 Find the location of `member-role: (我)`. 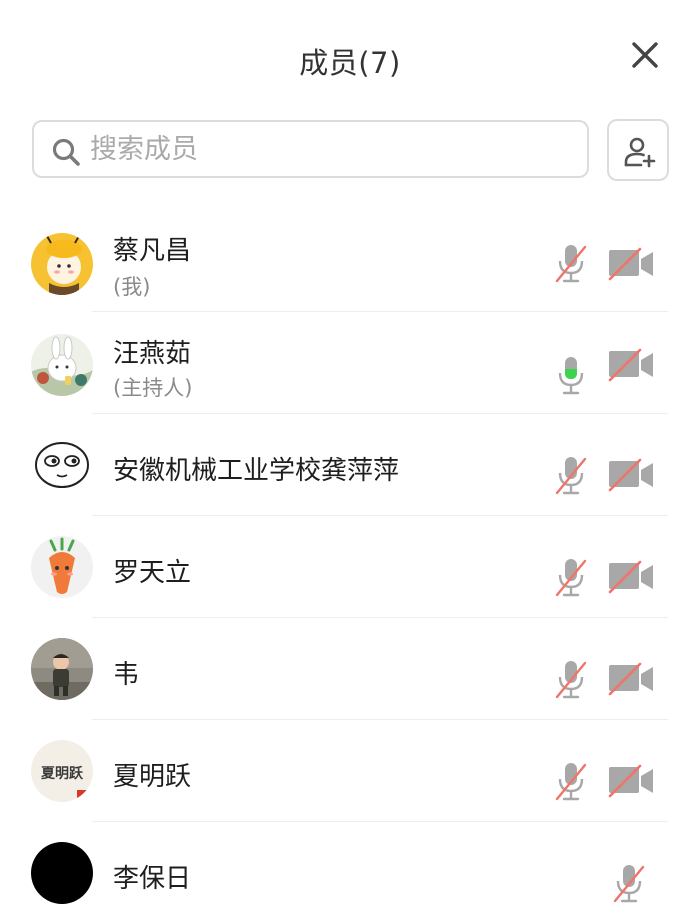

member-role: (我) is located at coordinates (132, 287).